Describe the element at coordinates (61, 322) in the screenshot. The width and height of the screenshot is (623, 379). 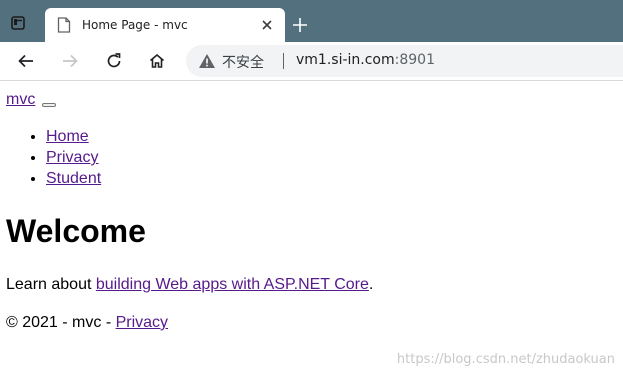
I see `copyright-text: © 2021 - mvc -` at that location.